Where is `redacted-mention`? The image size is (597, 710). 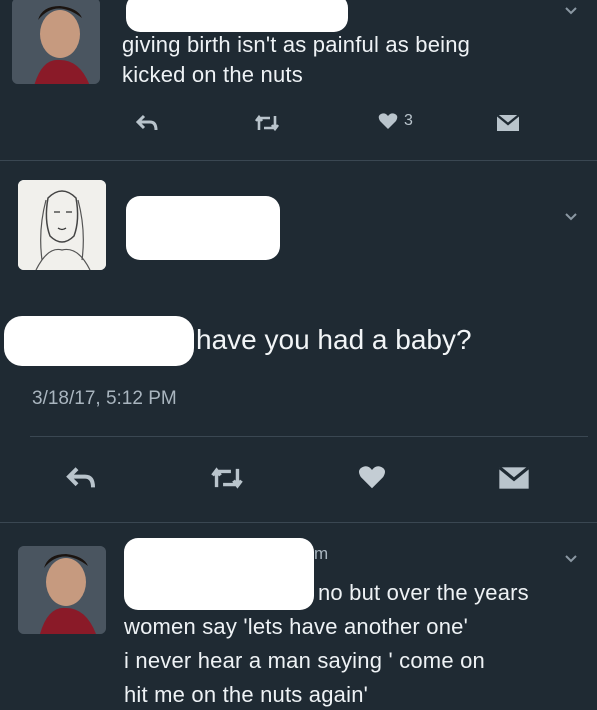
redacted-mention is located at coordinates (99, 341).